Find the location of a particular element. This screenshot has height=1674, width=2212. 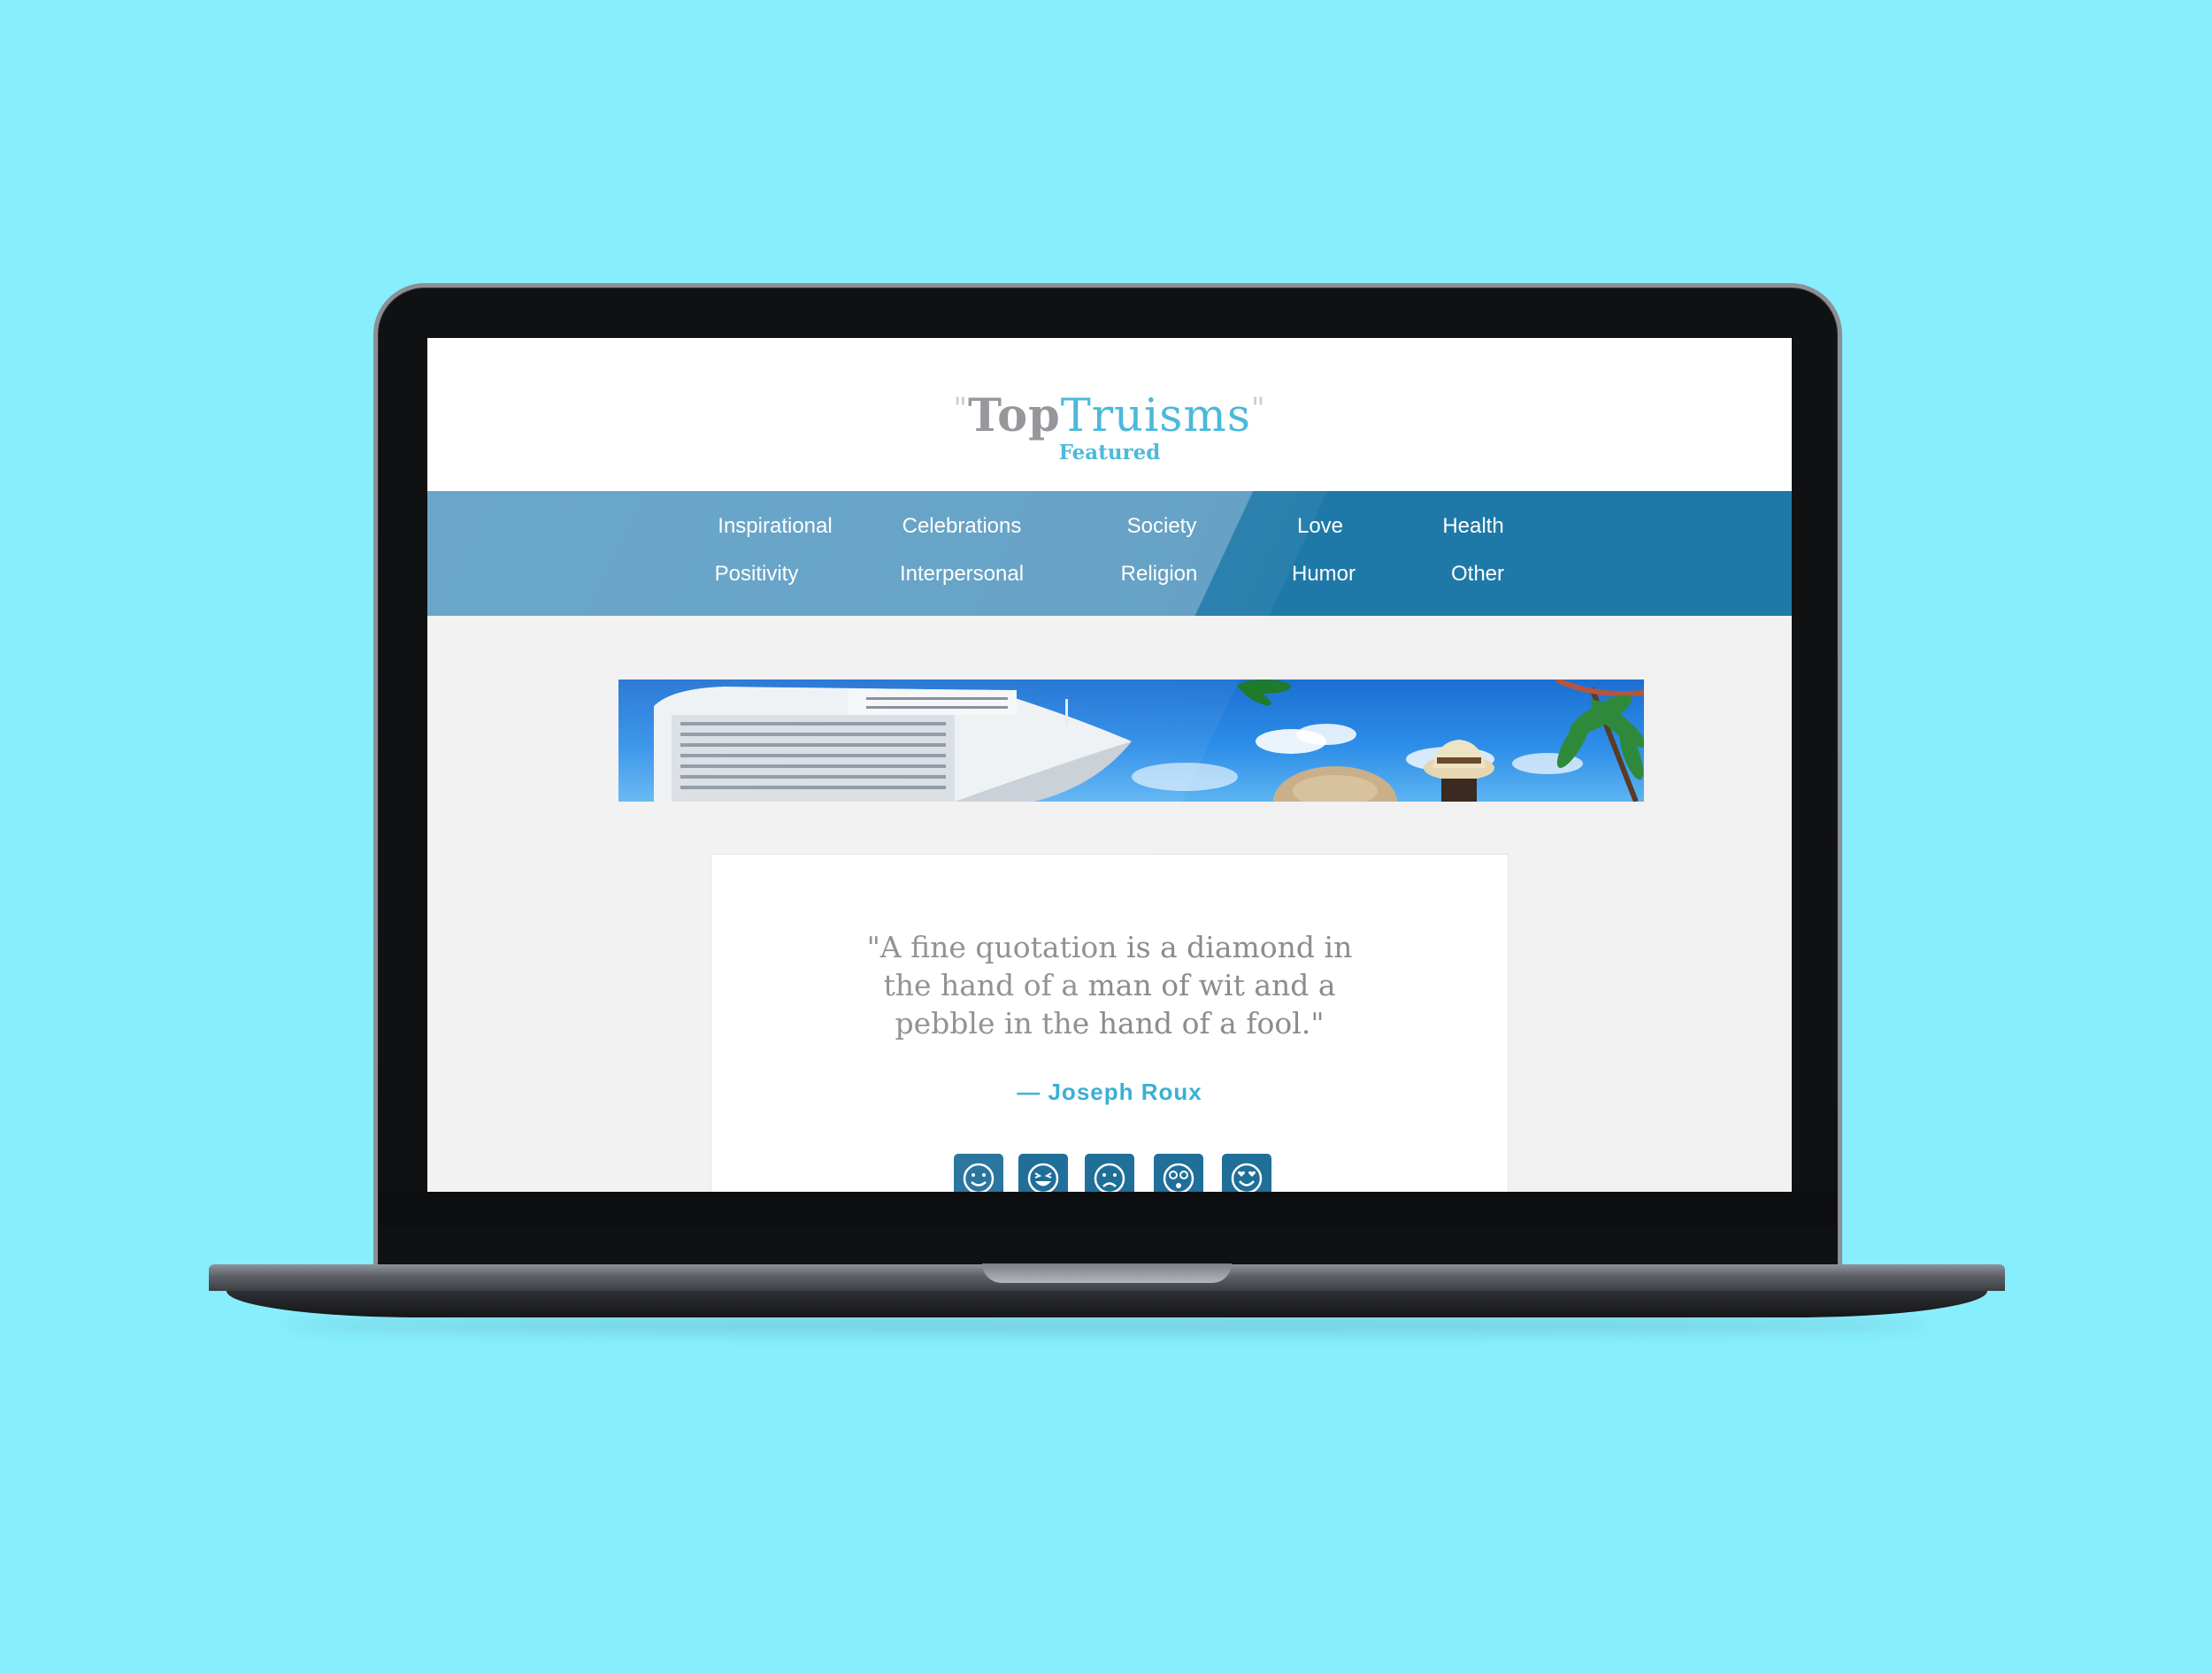

laptop-shadow is located at coordinates (1106, 1325).